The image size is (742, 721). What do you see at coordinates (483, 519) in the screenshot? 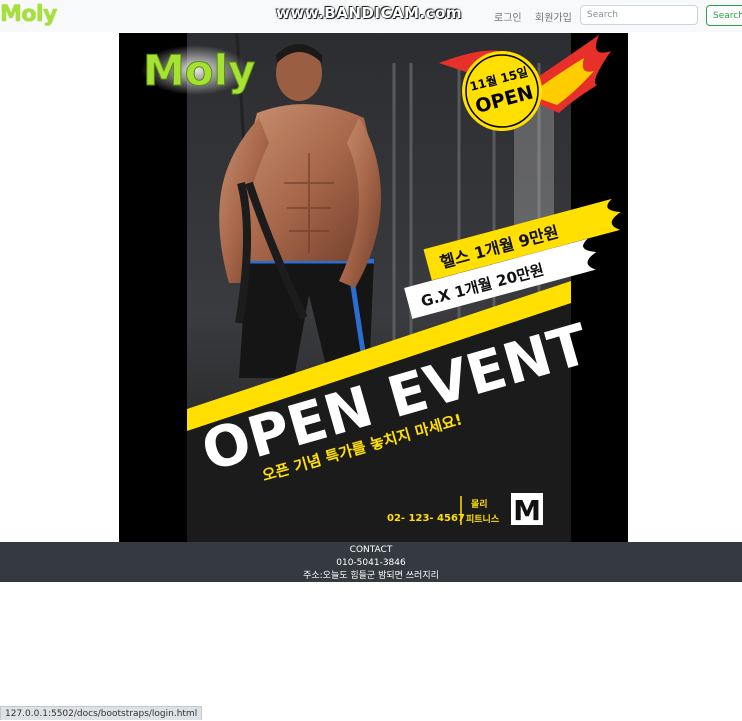
I see `poster-gym-name-line2: 피트니스` at bounding box center [483, 519].